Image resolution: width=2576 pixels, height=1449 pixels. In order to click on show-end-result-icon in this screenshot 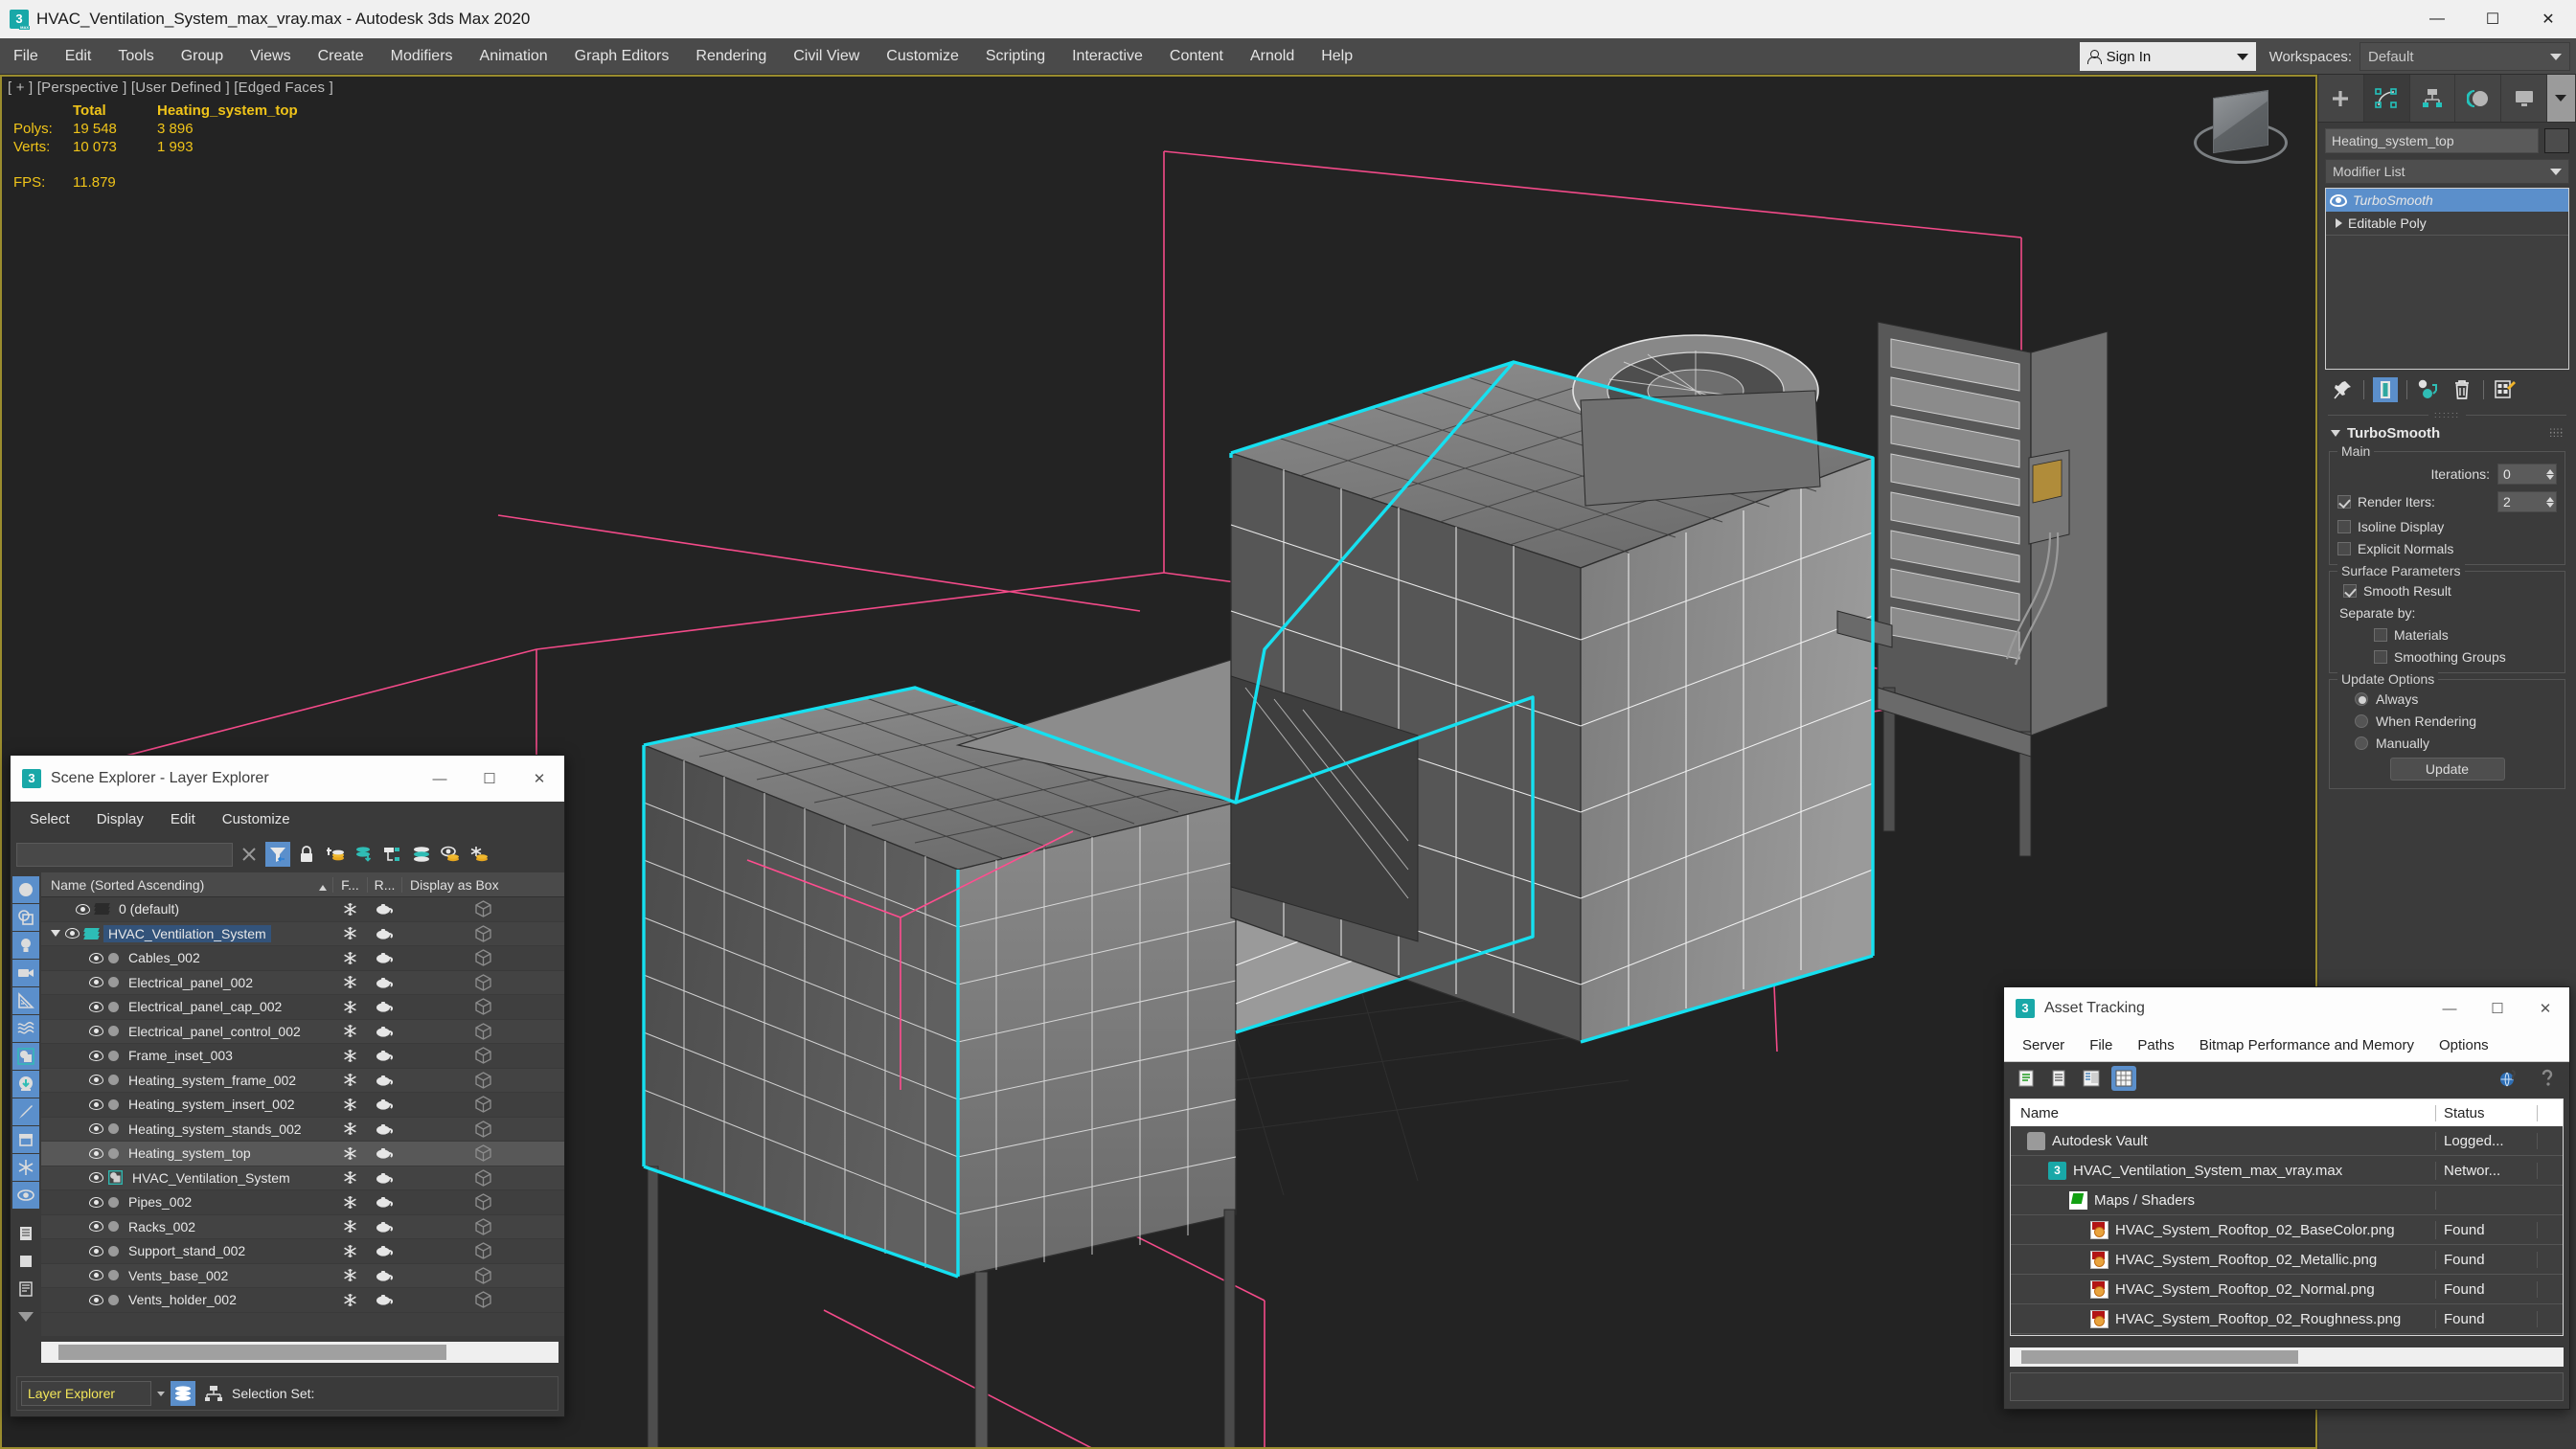, I will do `click(2385, 389)`.